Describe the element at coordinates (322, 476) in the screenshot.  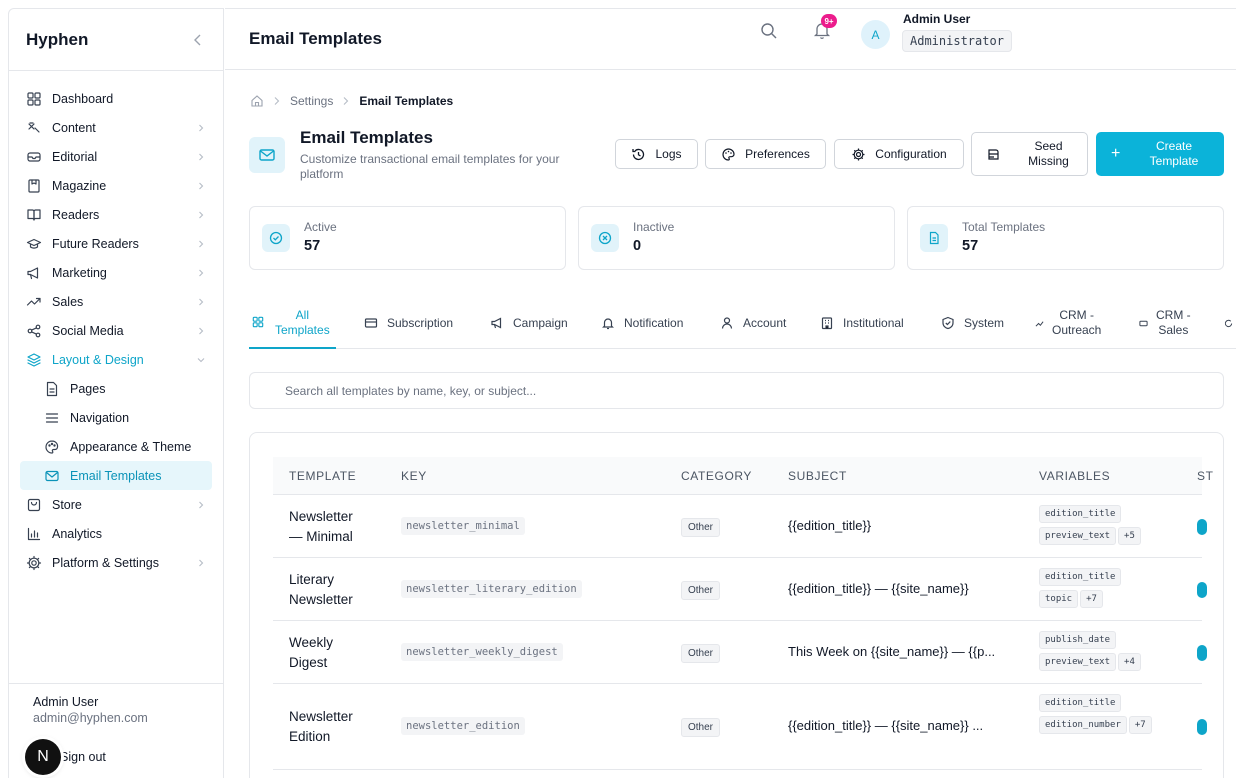
I see `col-template: TEMPLATE` at that location.